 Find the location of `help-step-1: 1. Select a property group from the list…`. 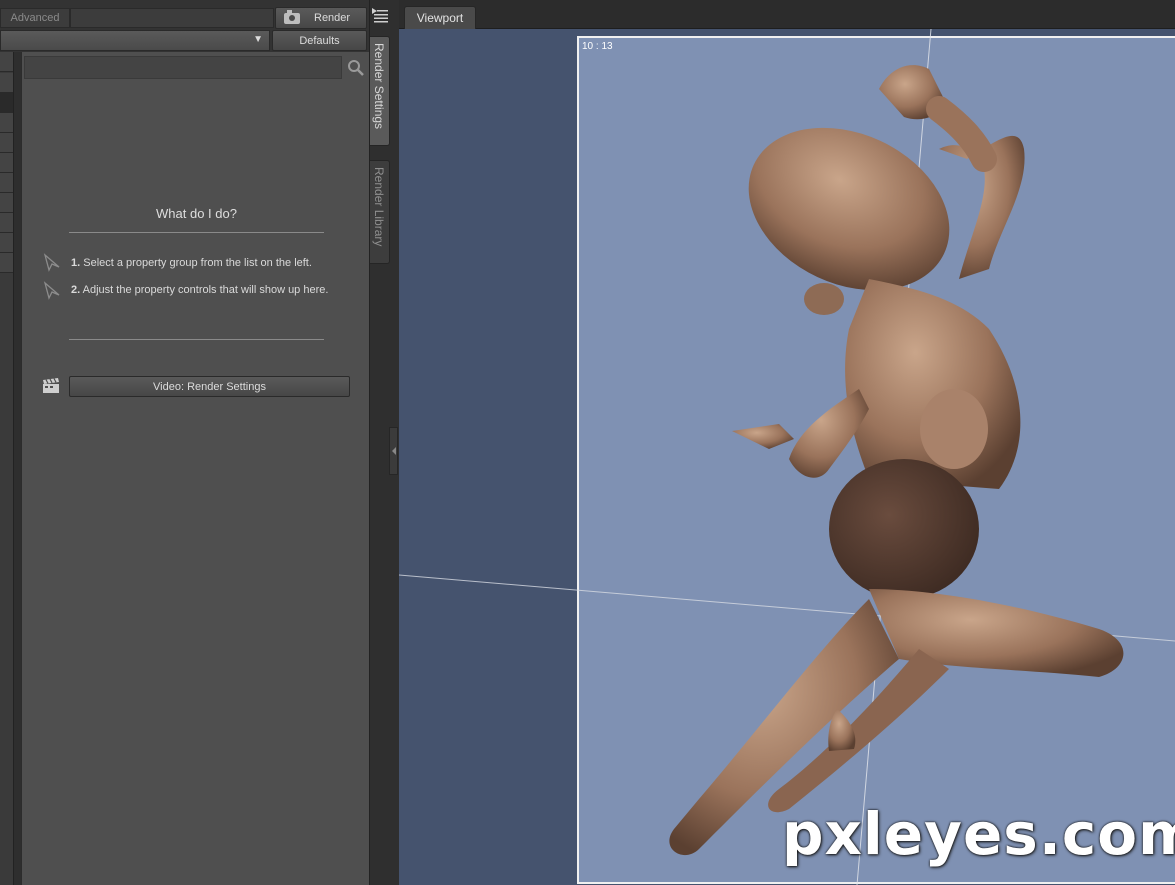

help-step-1: 1. Select a property group from the list… is located at coordinates (208, 263).